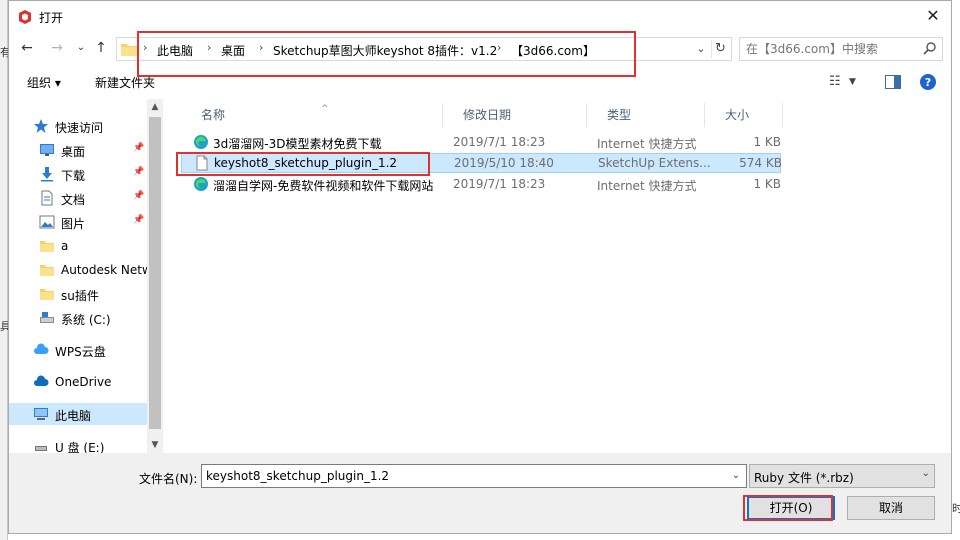 Image resolution: width=960 pixels, height=540 pixels. I want to click on window-title: 打开, so click(51, 18).